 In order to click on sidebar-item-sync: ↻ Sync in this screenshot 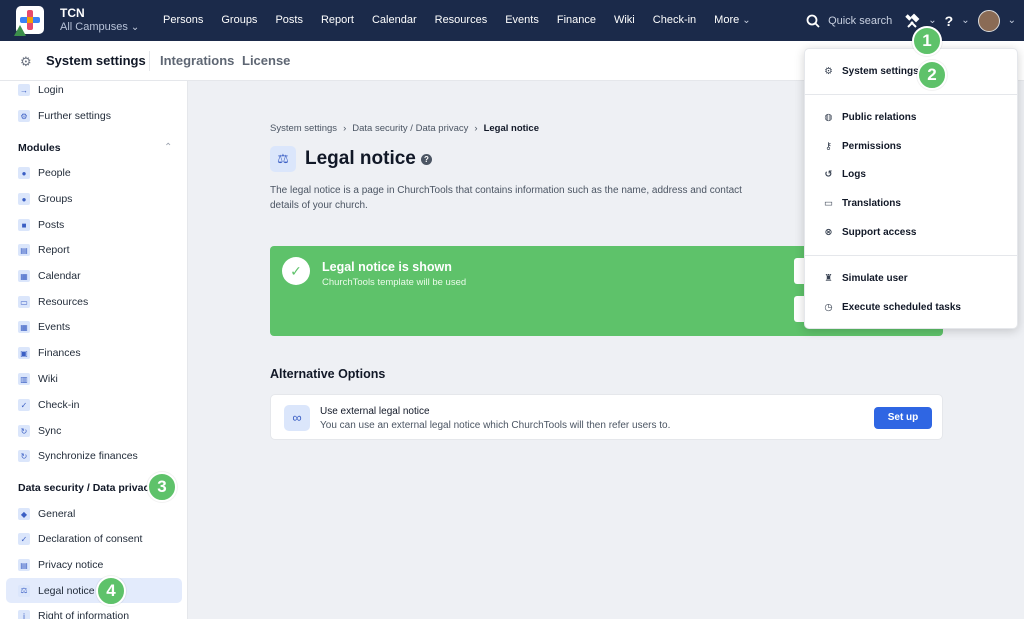, I will do `click(94, 431)`.